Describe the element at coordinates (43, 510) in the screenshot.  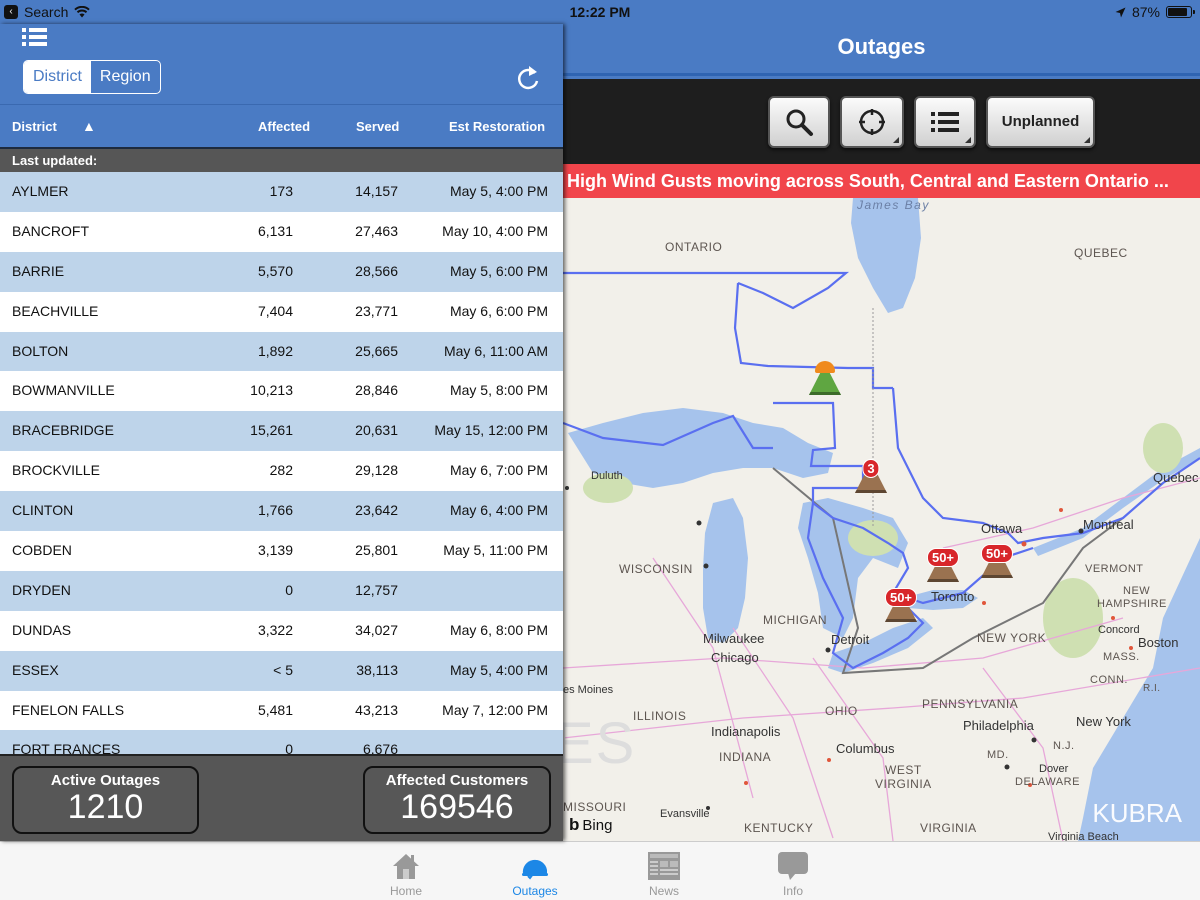
I see `district-cell: CLINTON` at that location.